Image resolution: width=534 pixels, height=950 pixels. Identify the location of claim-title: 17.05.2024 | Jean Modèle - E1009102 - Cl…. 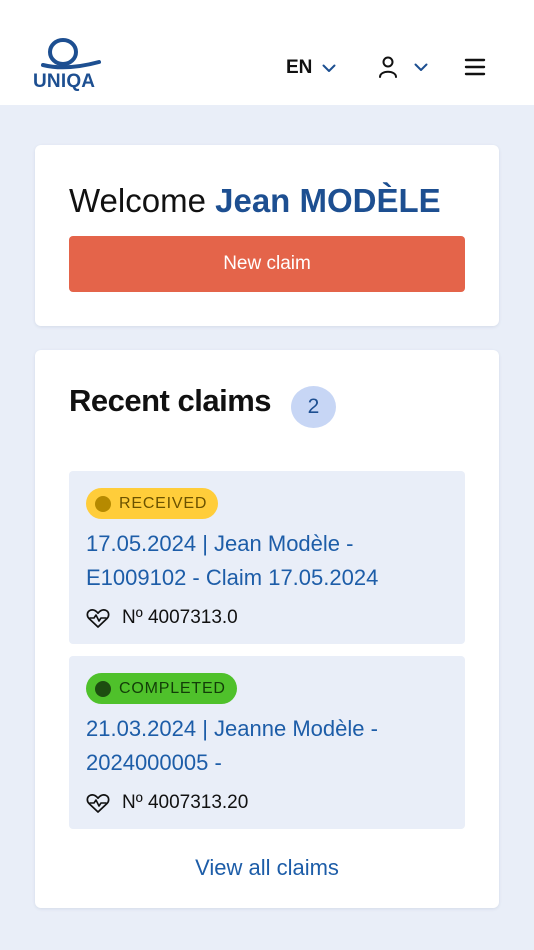
(271, 561).